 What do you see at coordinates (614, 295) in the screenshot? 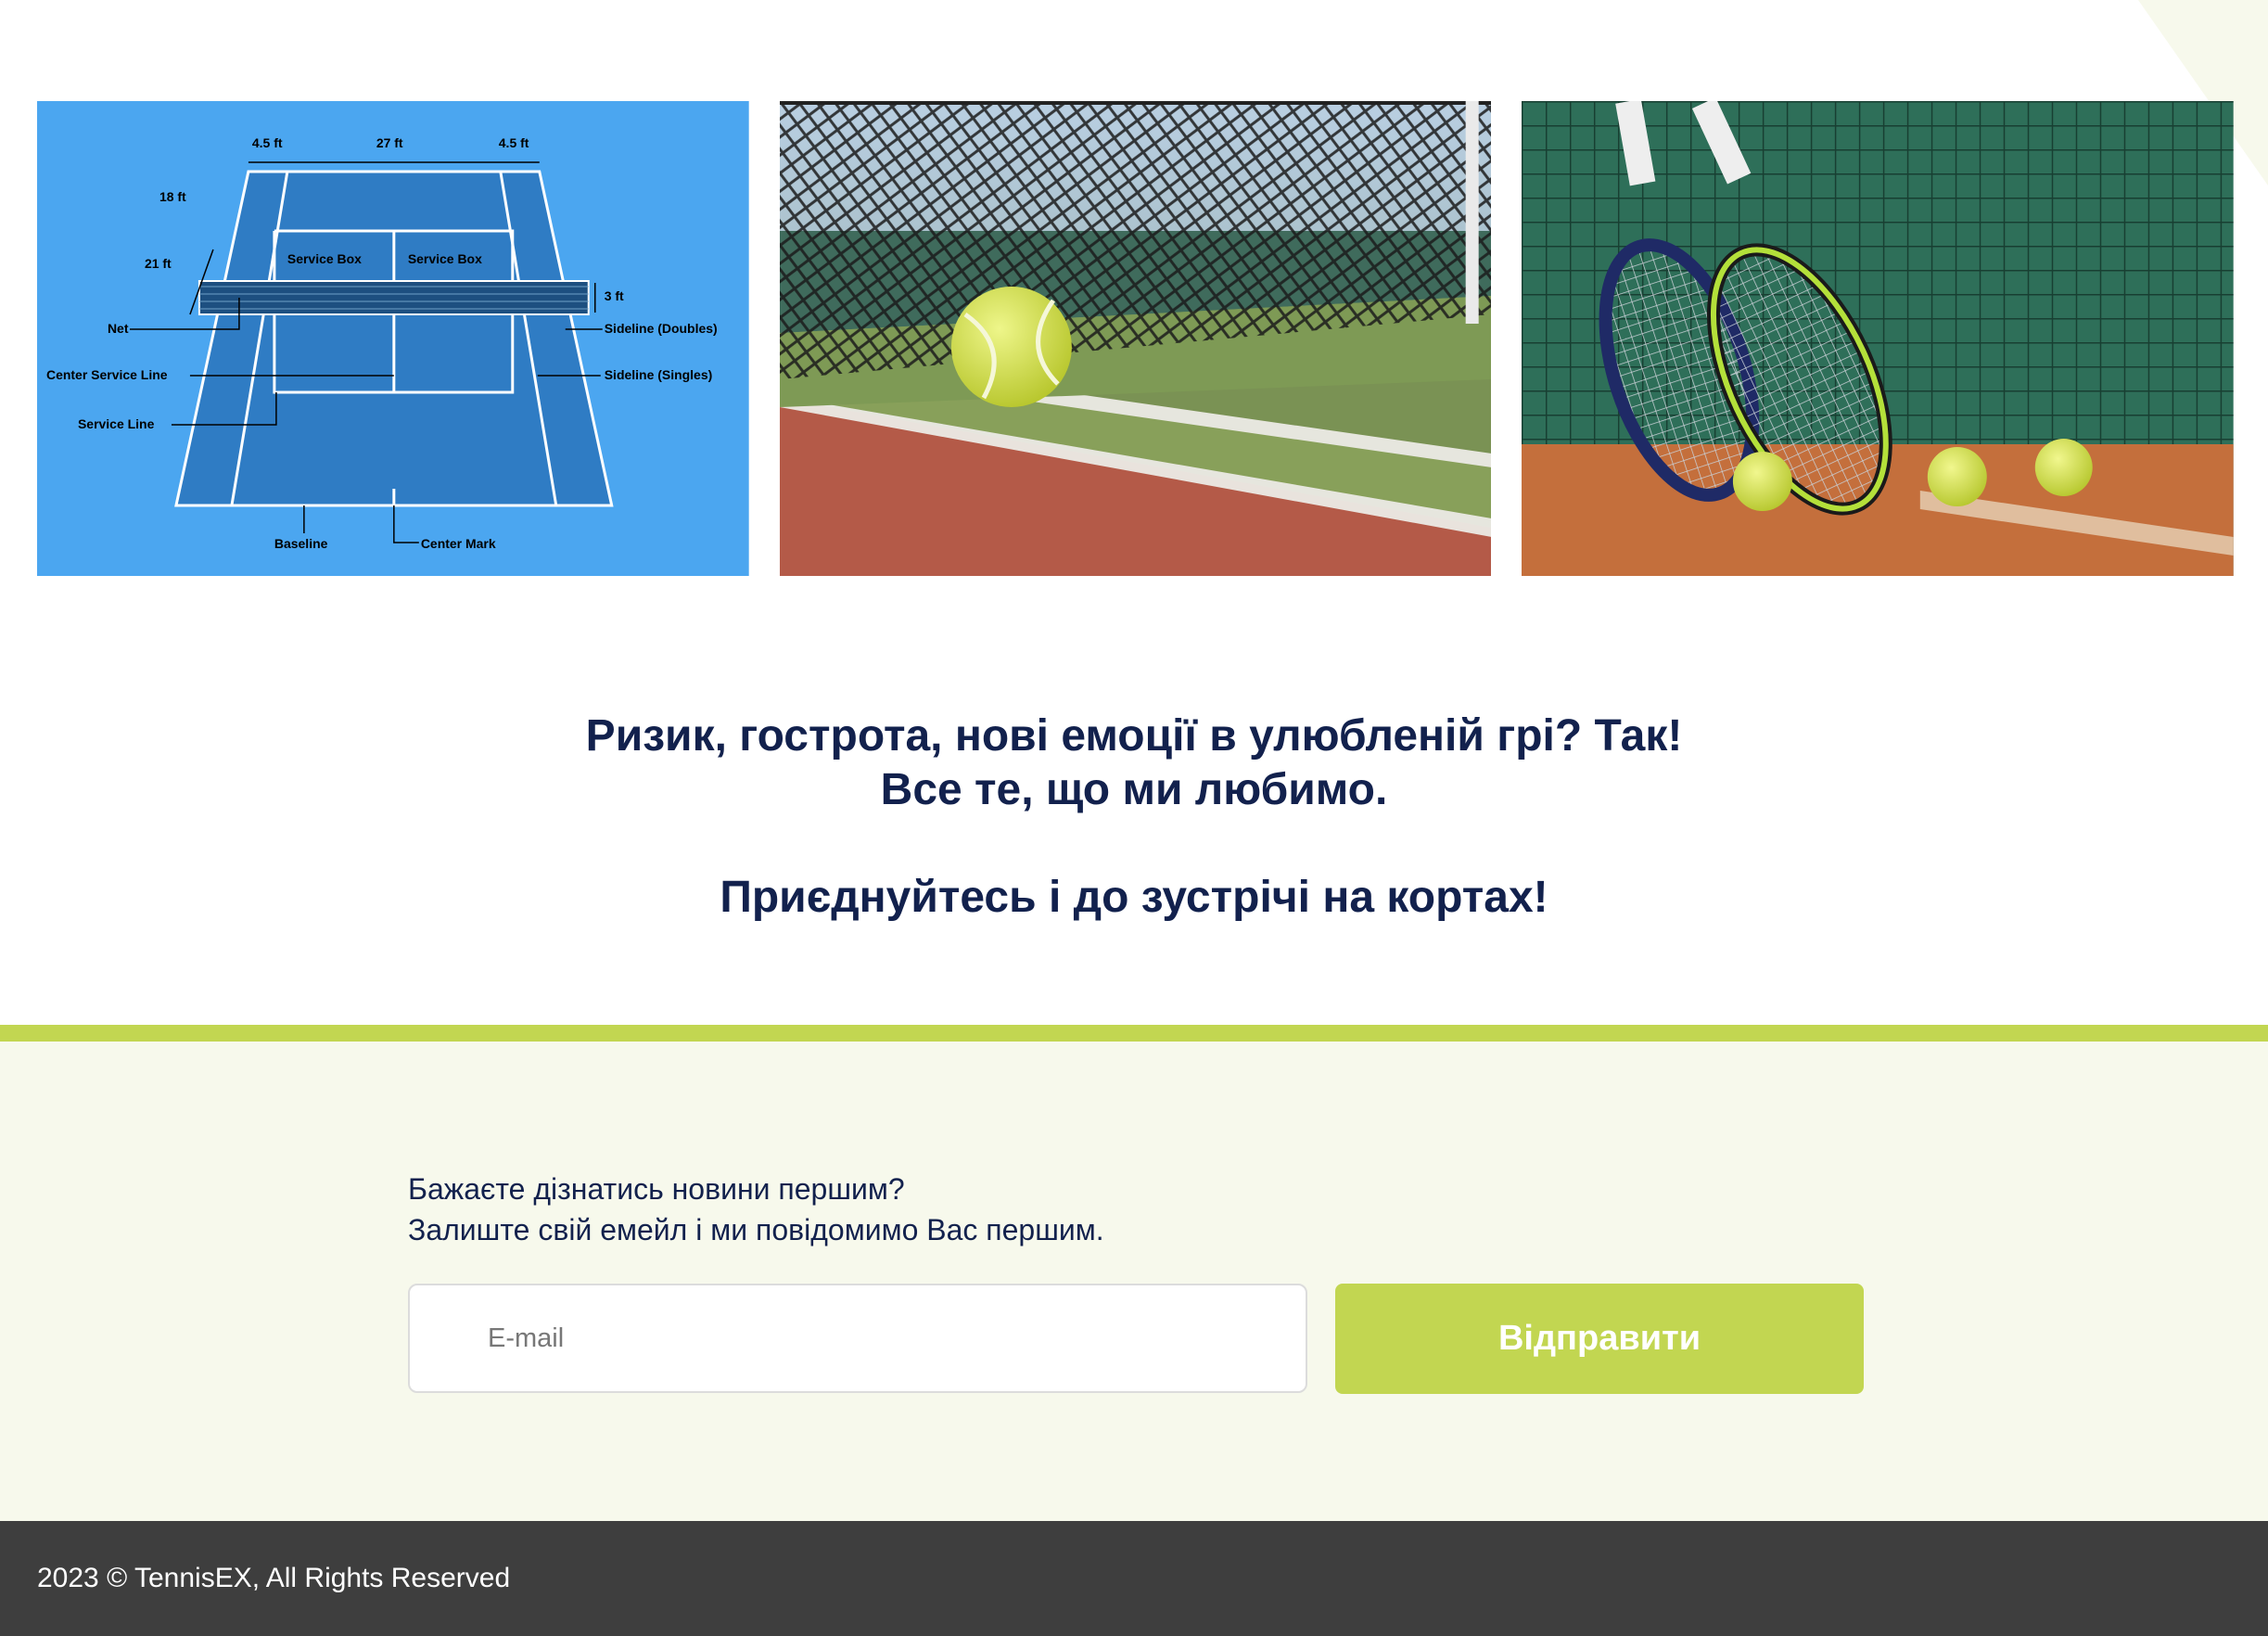
I see `dim-net-height-label: 3 ft` at bounding box center [614, 295].